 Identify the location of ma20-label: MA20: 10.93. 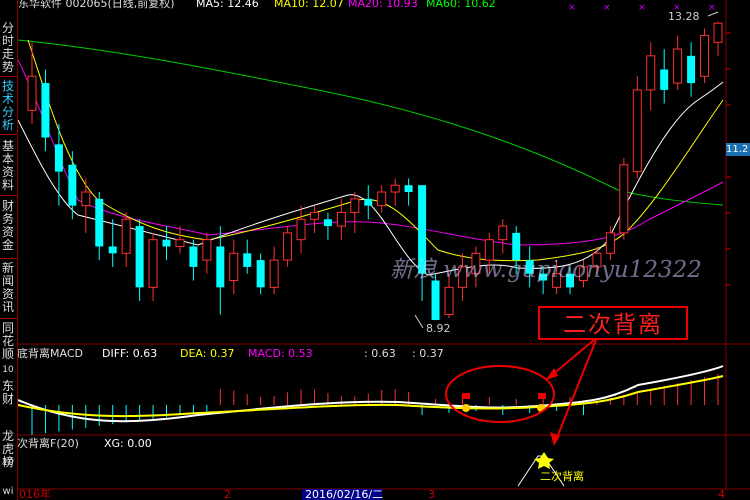
(383, 5).